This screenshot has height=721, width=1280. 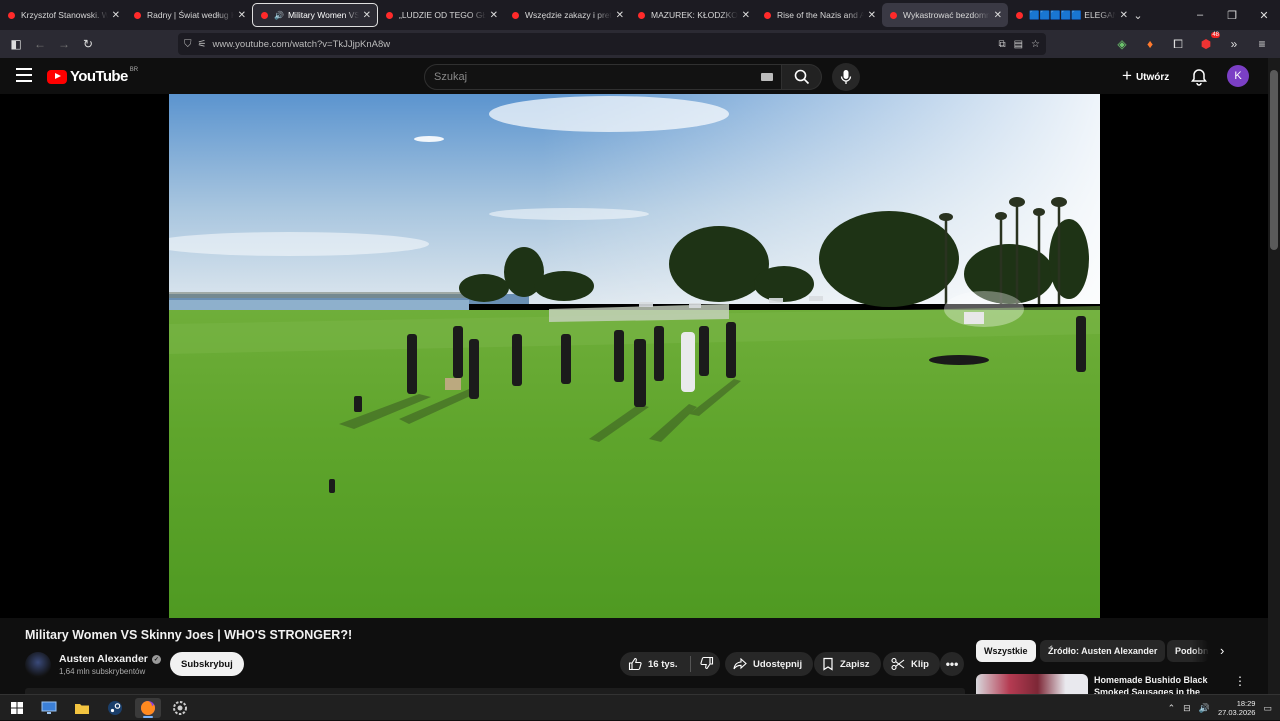 I want to click on browser-tab-title: Wszędzie zakazy i pretens, so click(x=568, y=15).